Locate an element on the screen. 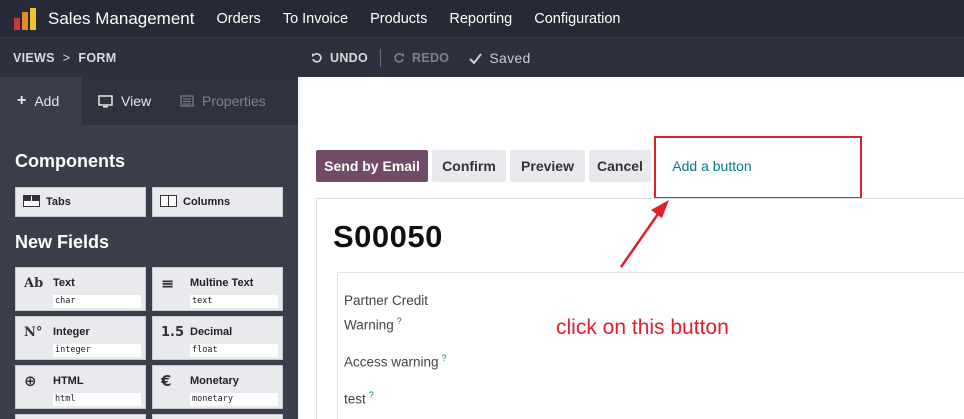 Image resolution: width=964 pixels, height=419 pixels. annotation-text: click on this button is located at coordinates (642, 327).